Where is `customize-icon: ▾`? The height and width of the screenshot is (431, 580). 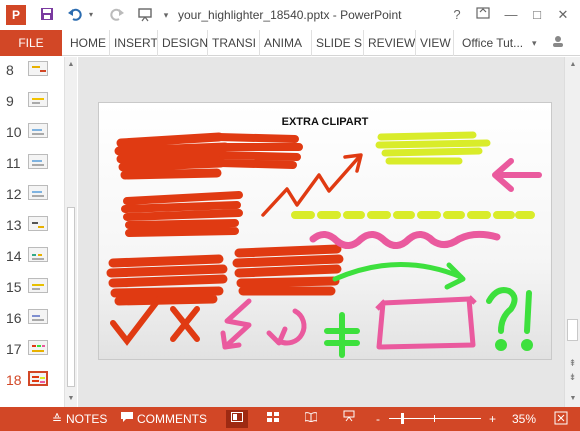
customize-icon: ▾ is located at coordinates (166, 15).